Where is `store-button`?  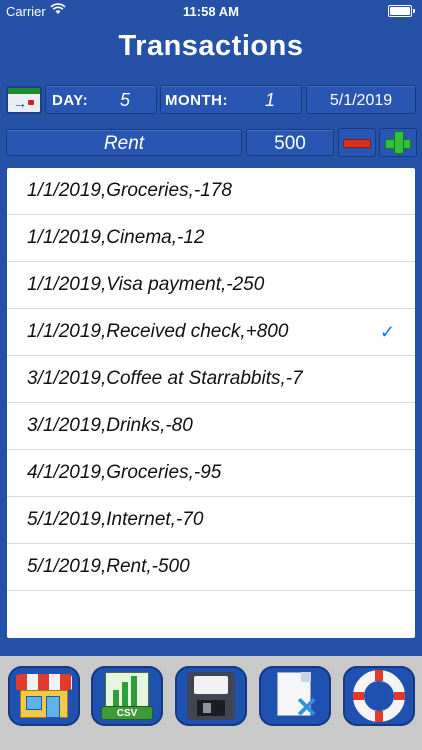
store-button is located at coordinates (44, 696).